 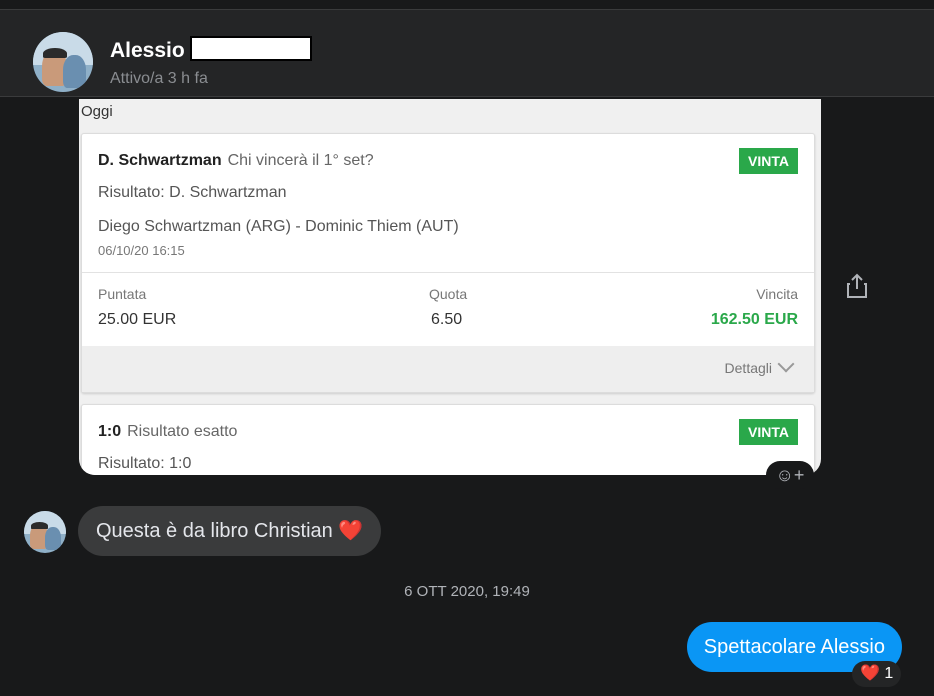 What do you see at coordinates (63, 62) in the screenshot?
I see `contact-avatar` at bounding box center [63, 62].